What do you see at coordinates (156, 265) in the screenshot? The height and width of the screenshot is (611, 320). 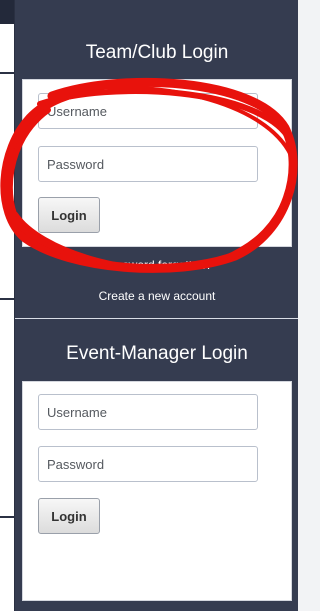 I see `forgot-password-link: Password forgotten?` at bounding box center [156, 265].